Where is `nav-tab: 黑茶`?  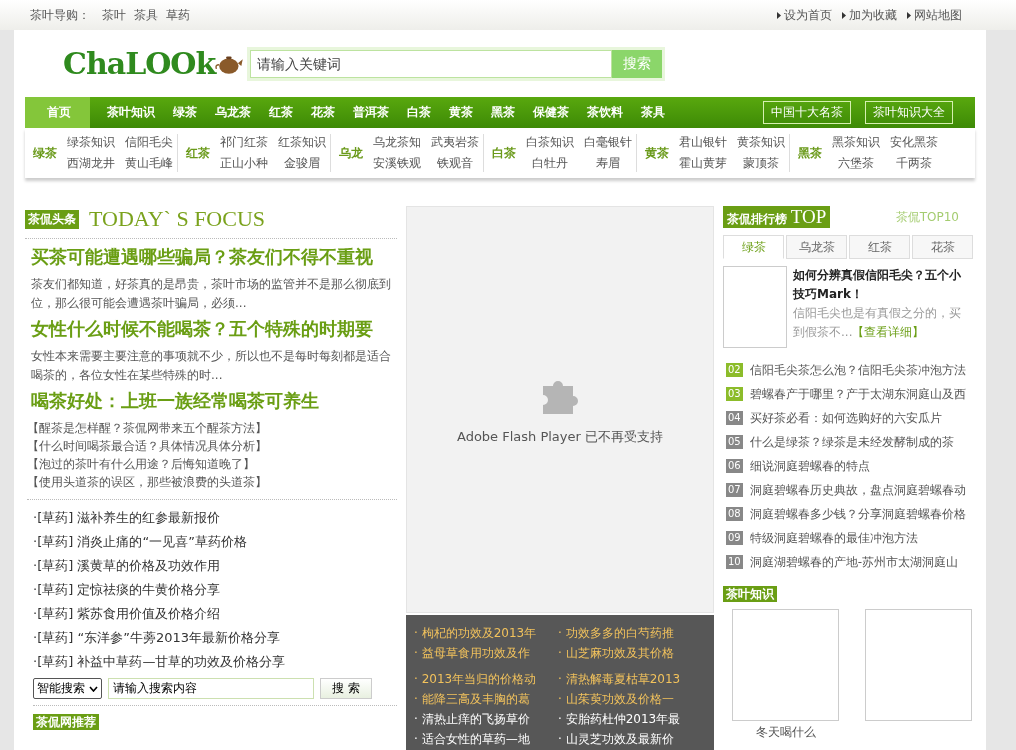 nav-tab: 黑茶 is located at coordinates (503, 112).